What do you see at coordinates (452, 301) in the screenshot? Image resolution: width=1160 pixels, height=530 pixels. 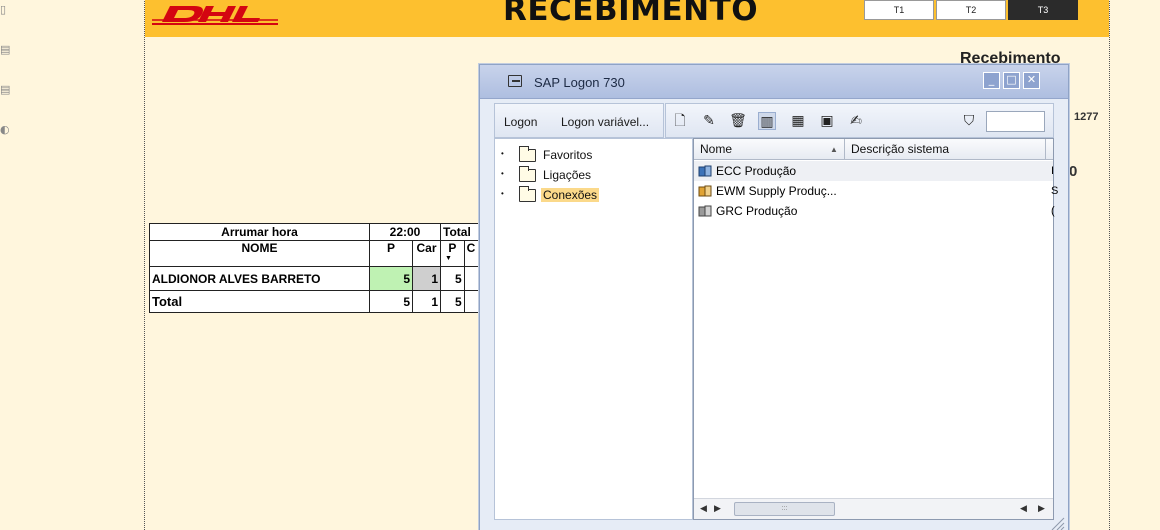 I see `total-total-p: 5` at bounding box center [452, 301].